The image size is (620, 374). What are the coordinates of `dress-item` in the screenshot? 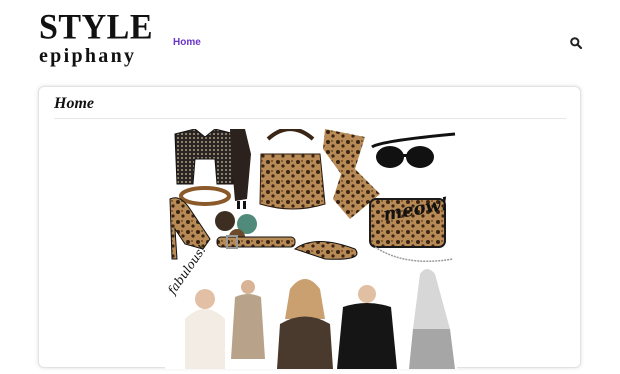 It's located at (240, 169).